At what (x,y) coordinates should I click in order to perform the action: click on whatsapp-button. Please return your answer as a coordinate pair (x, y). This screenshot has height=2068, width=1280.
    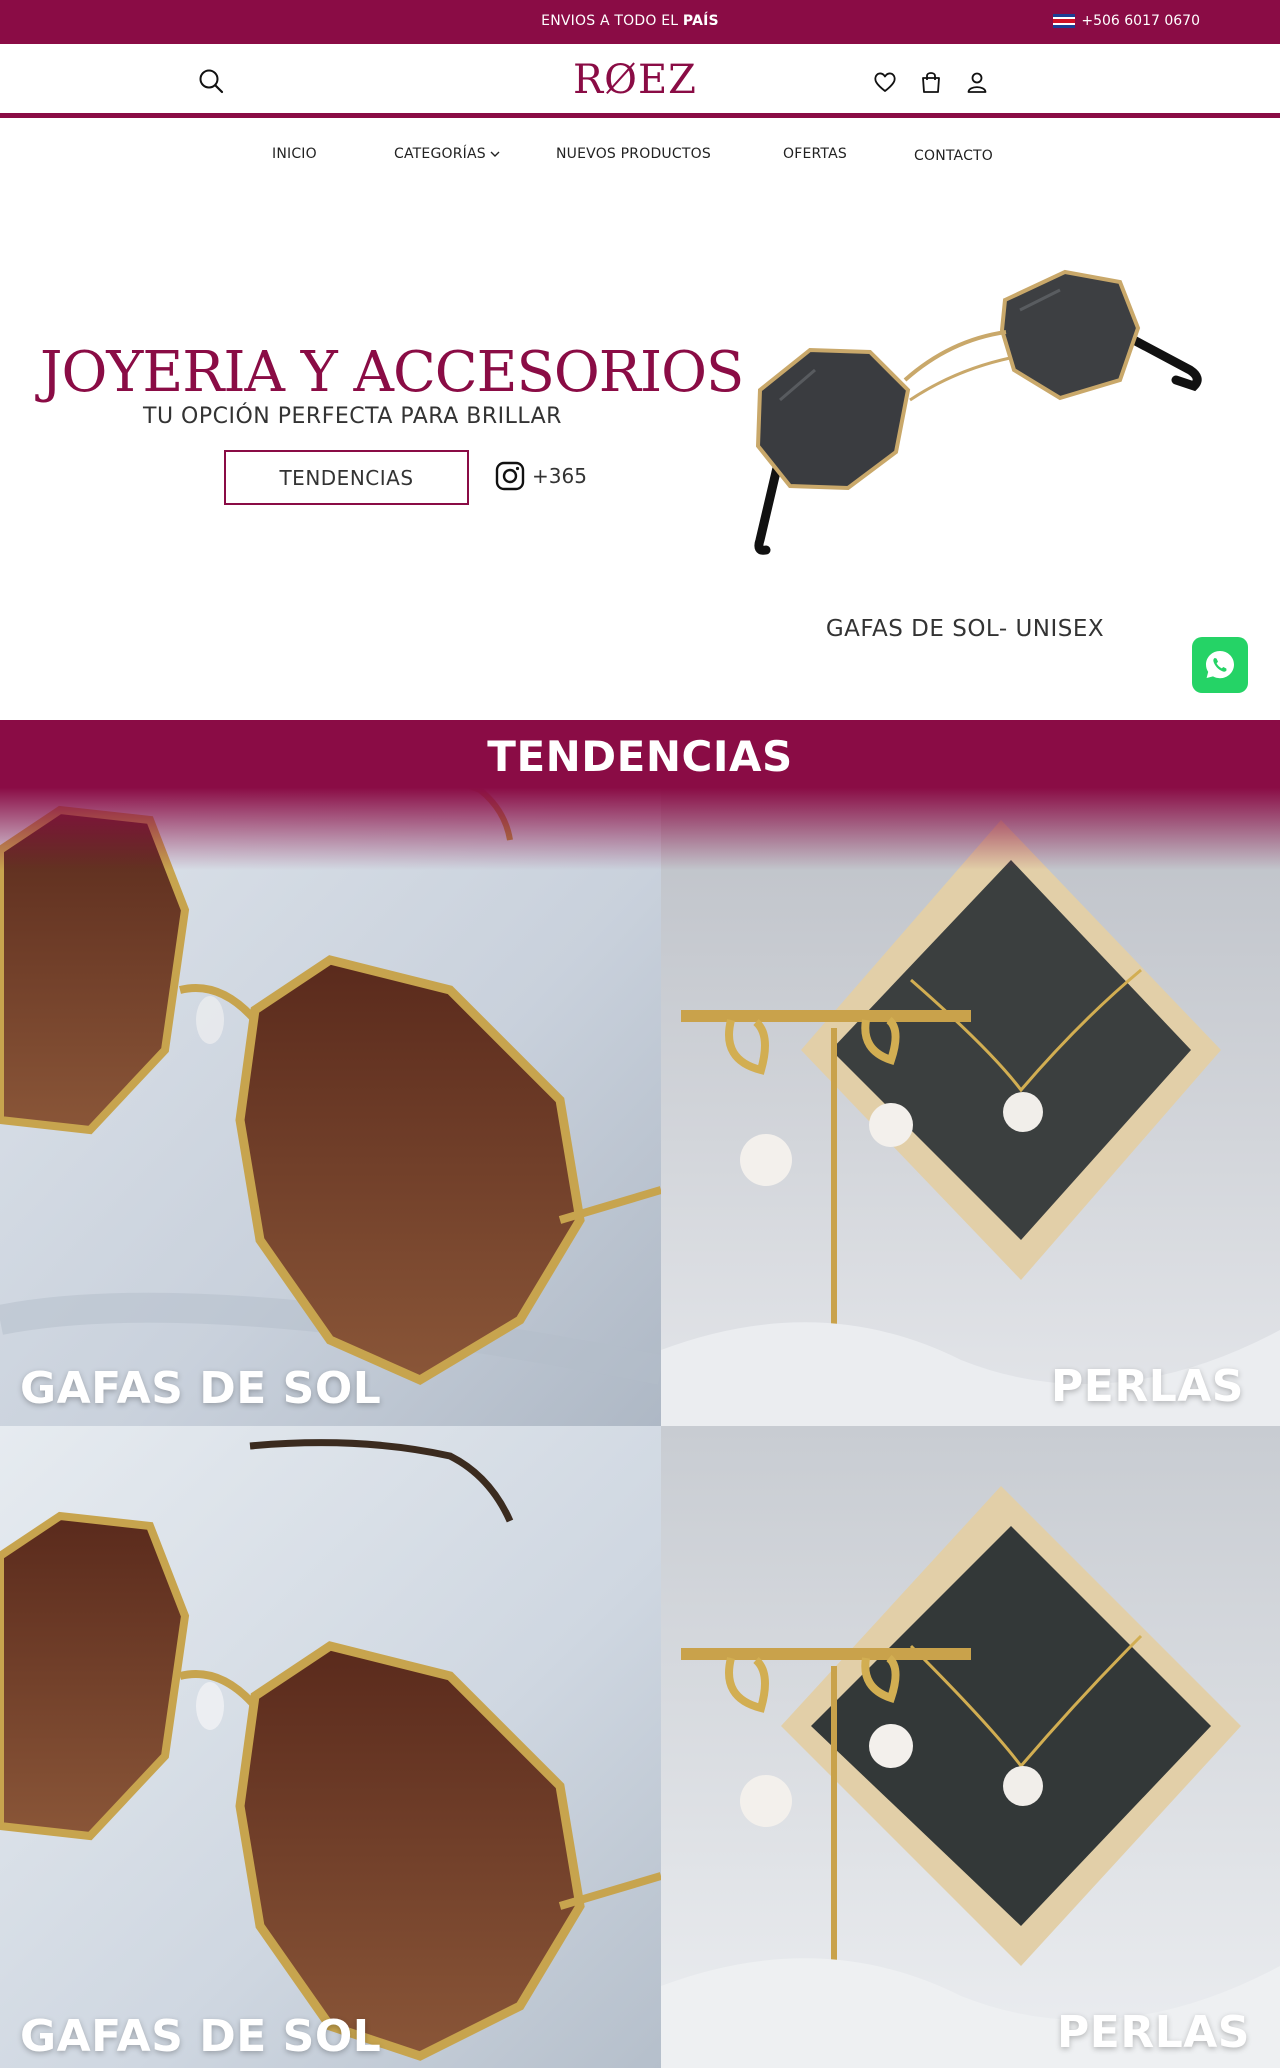
    Looking at the image, I should click on (1220, 665).